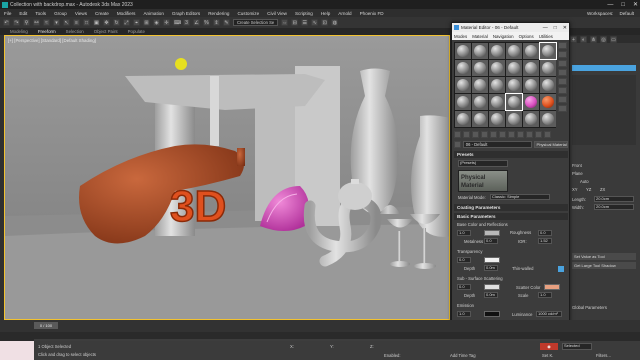 The image size is (640, 360). I want to click on tab-selection: Selection, so click(75, 31).